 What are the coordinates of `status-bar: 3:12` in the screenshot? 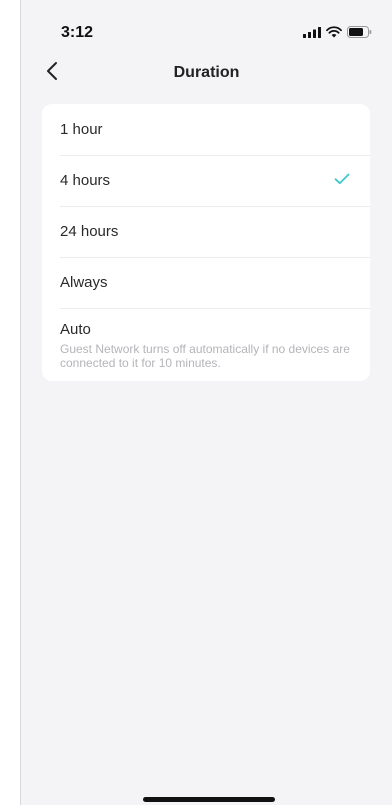 It's located at (206, 29).